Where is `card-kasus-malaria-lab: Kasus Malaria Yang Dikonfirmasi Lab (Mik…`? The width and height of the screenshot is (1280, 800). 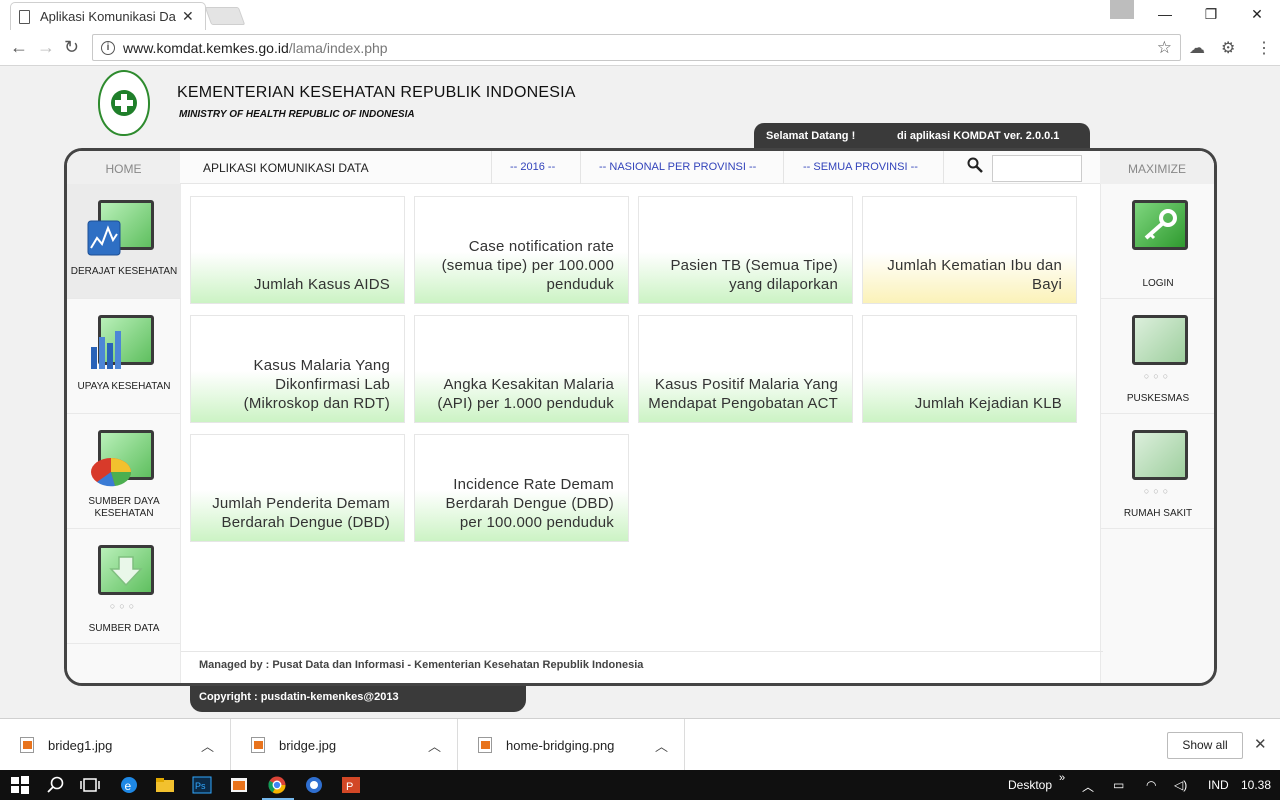
card-kasus-malaria-lab: Kasus Malaria Yang Dikonfirmasi Lab (Mik… is located at coordinates (297, 369).